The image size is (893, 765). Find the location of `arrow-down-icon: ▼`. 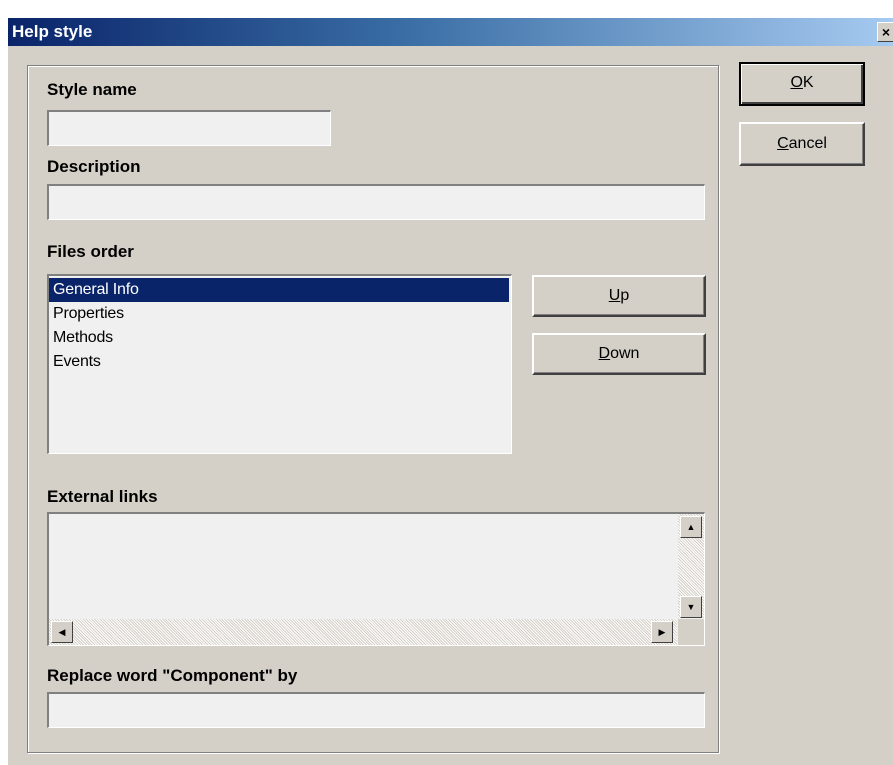

arrow-down-icon: ▼ is located at coordinates (691, 607).